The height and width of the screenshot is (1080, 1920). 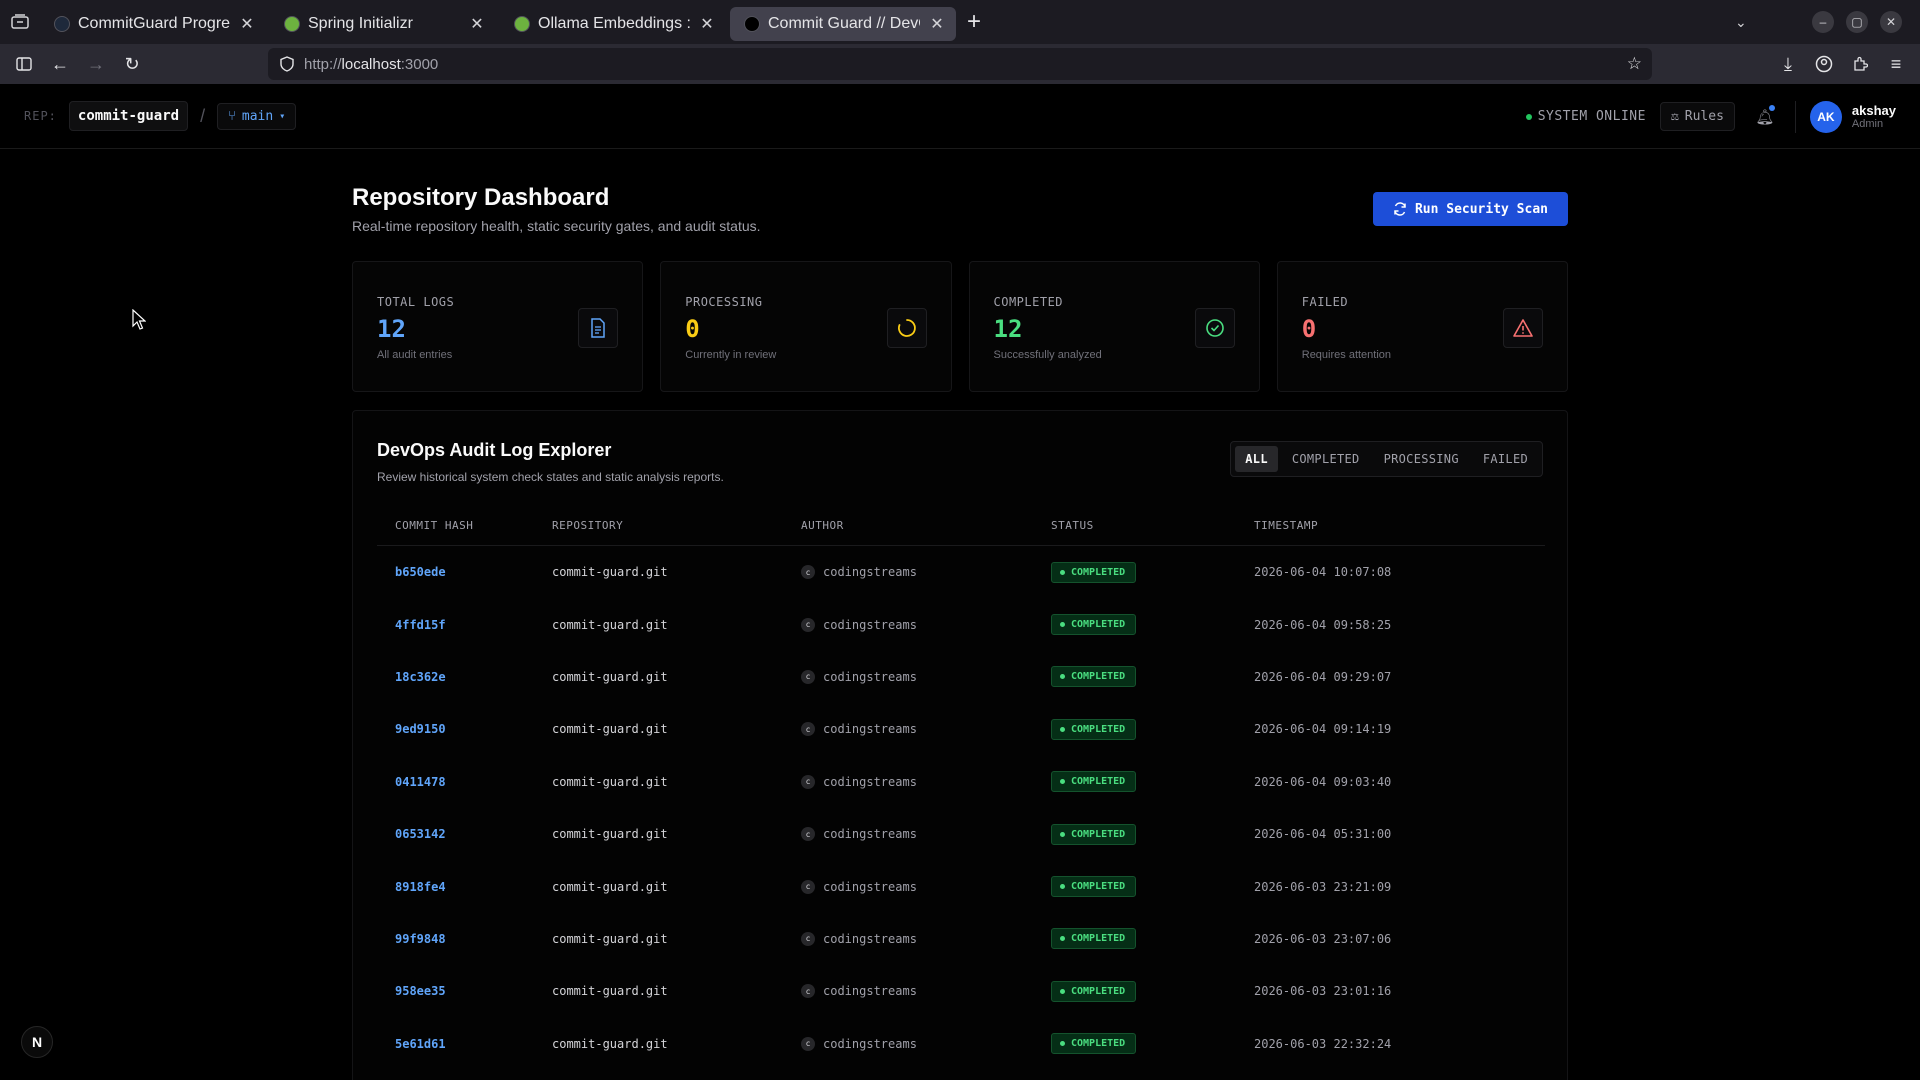 I want to click on timestamp-cell: 2026-06-04 05:31:00, so click(x=1323, y=834).